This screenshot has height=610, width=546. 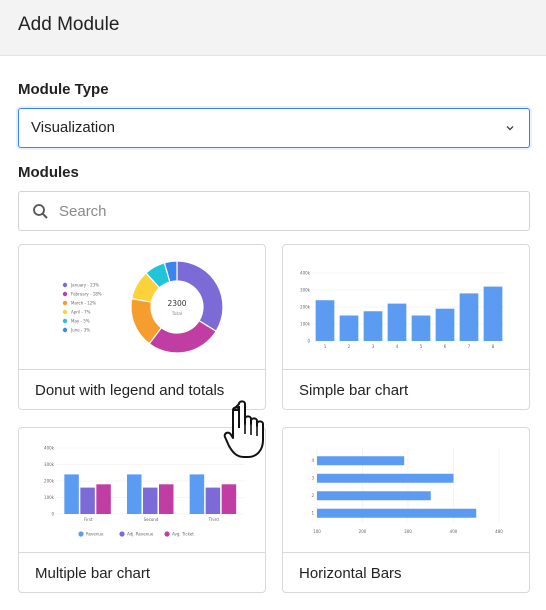 What do you see at coordinates (373, 346) in the screenshot?
I see `x-tick-label: 3` at bounding box center [373, 346].